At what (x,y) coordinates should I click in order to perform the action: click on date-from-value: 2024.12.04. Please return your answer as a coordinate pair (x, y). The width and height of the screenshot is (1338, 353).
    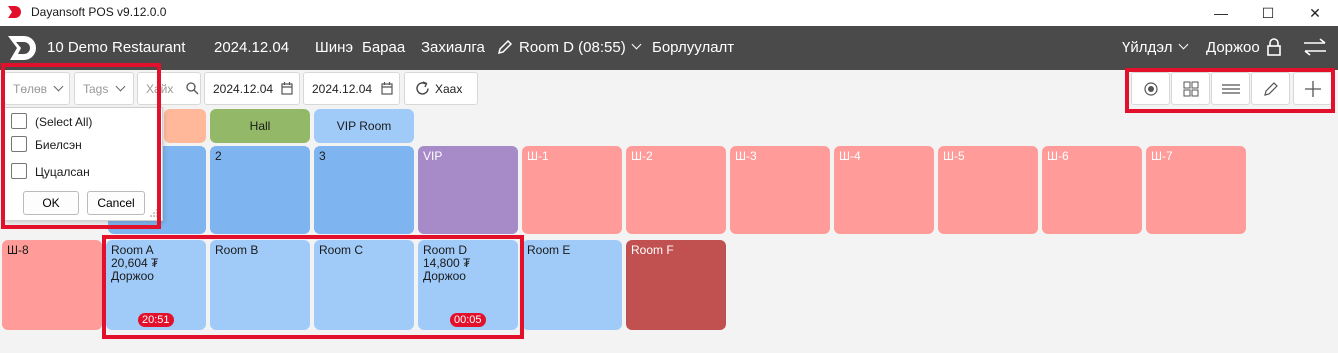
    Looking at the image, I should click on (243, 89).